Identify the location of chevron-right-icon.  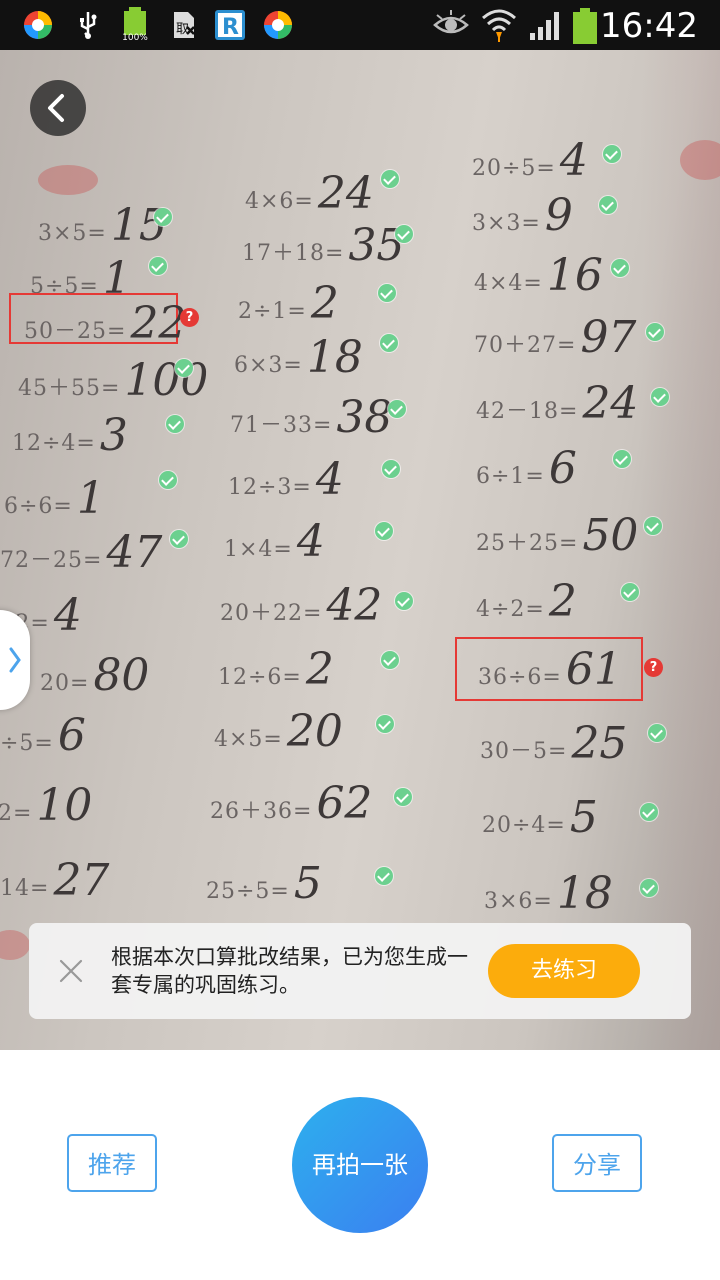
(15, 660).